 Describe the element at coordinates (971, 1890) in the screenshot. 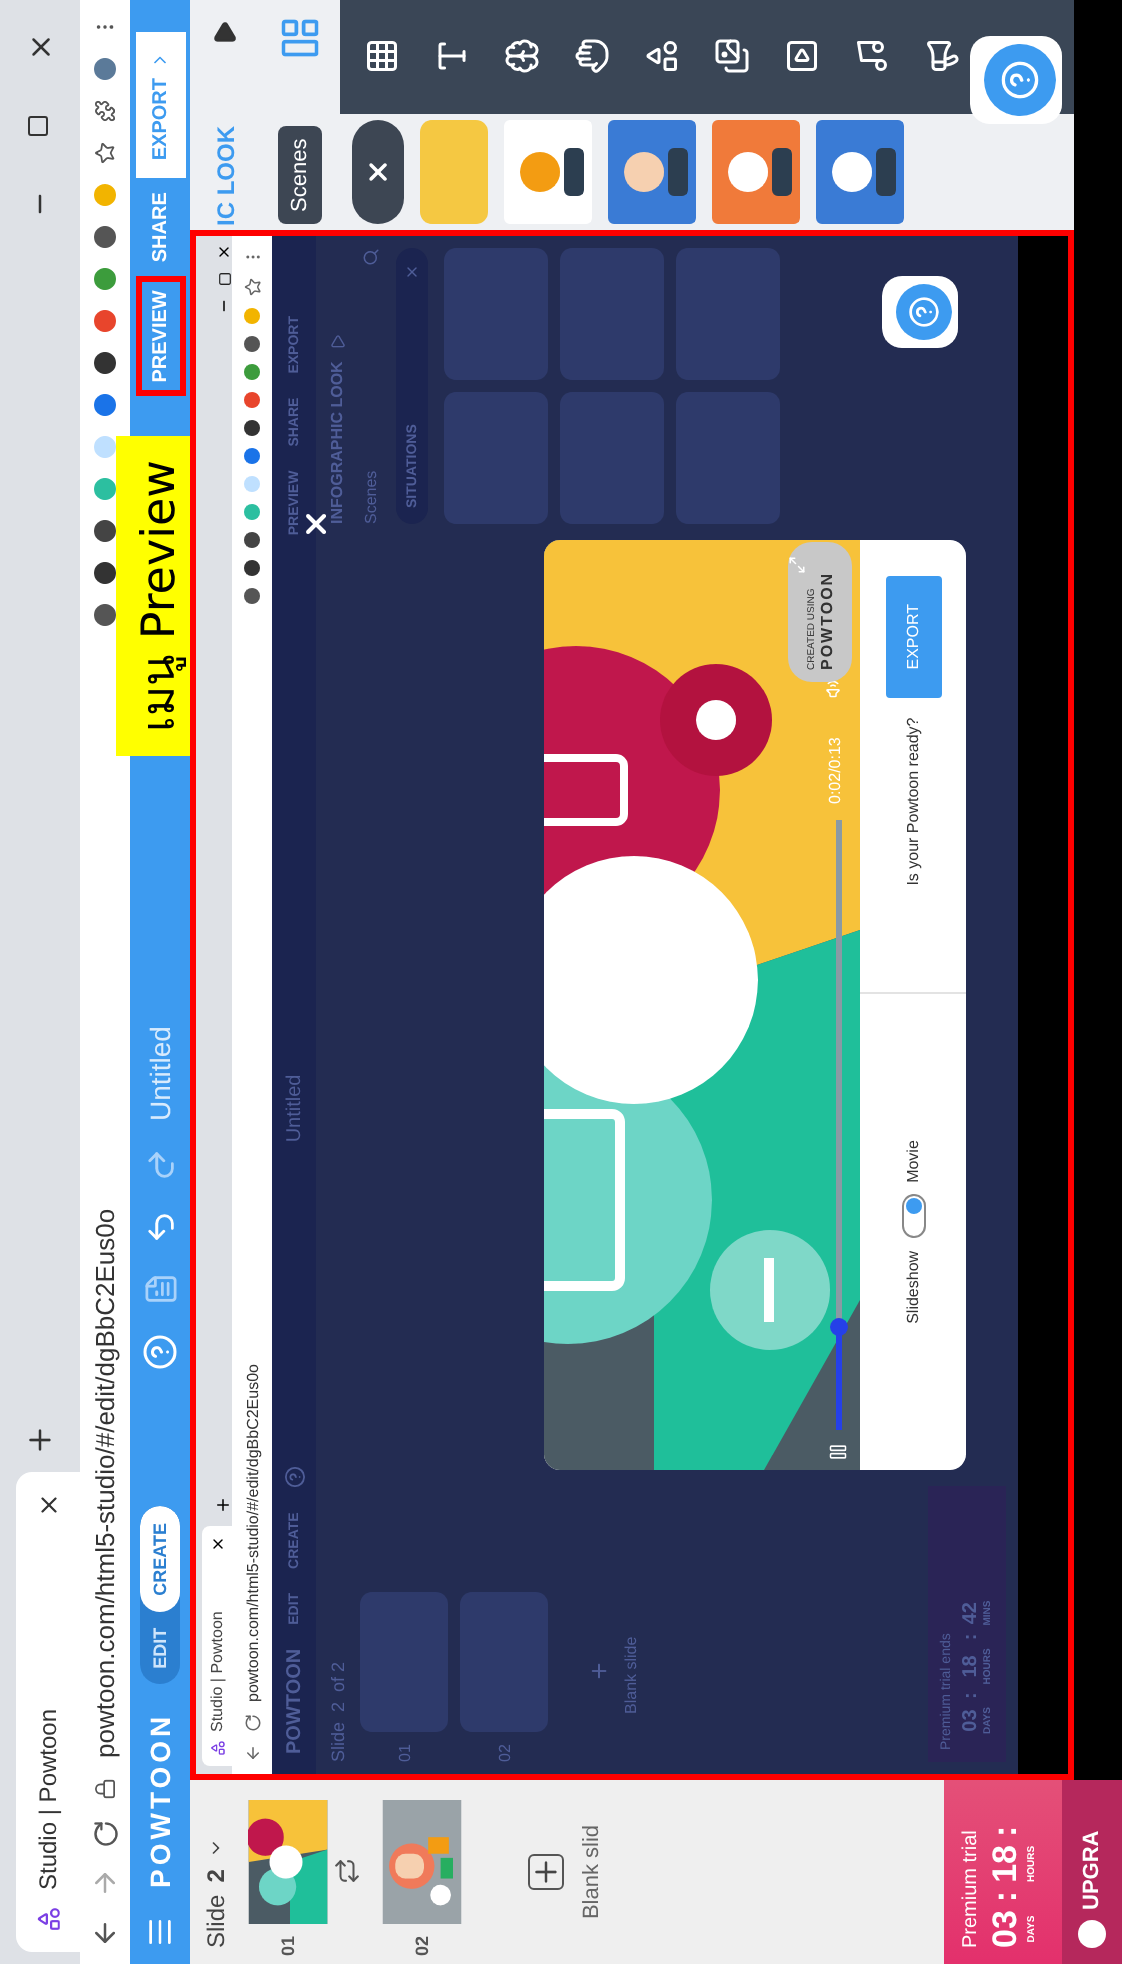

I see `trial-title: Premium trial` at that location.